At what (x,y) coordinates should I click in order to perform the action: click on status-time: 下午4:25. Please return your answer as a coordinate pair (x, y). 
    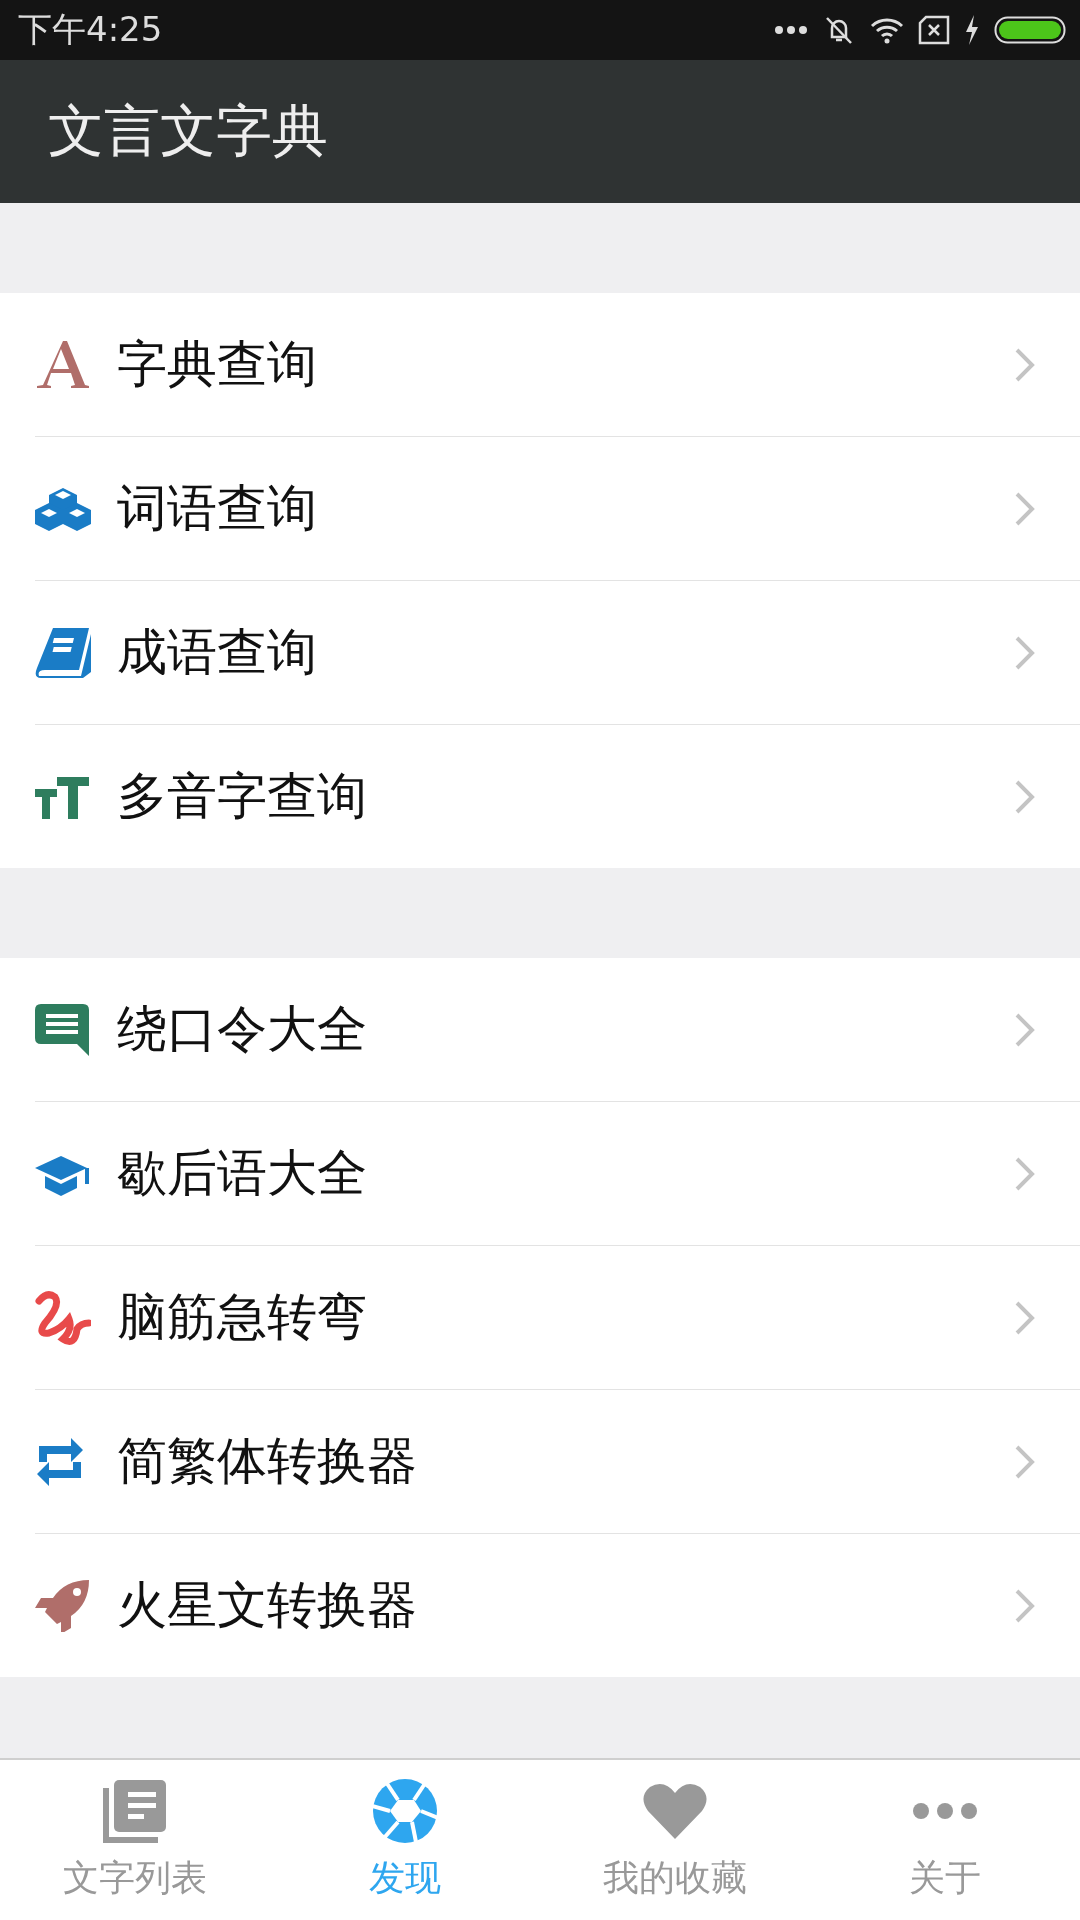
    Looking at the image, I should click on (90, 29).